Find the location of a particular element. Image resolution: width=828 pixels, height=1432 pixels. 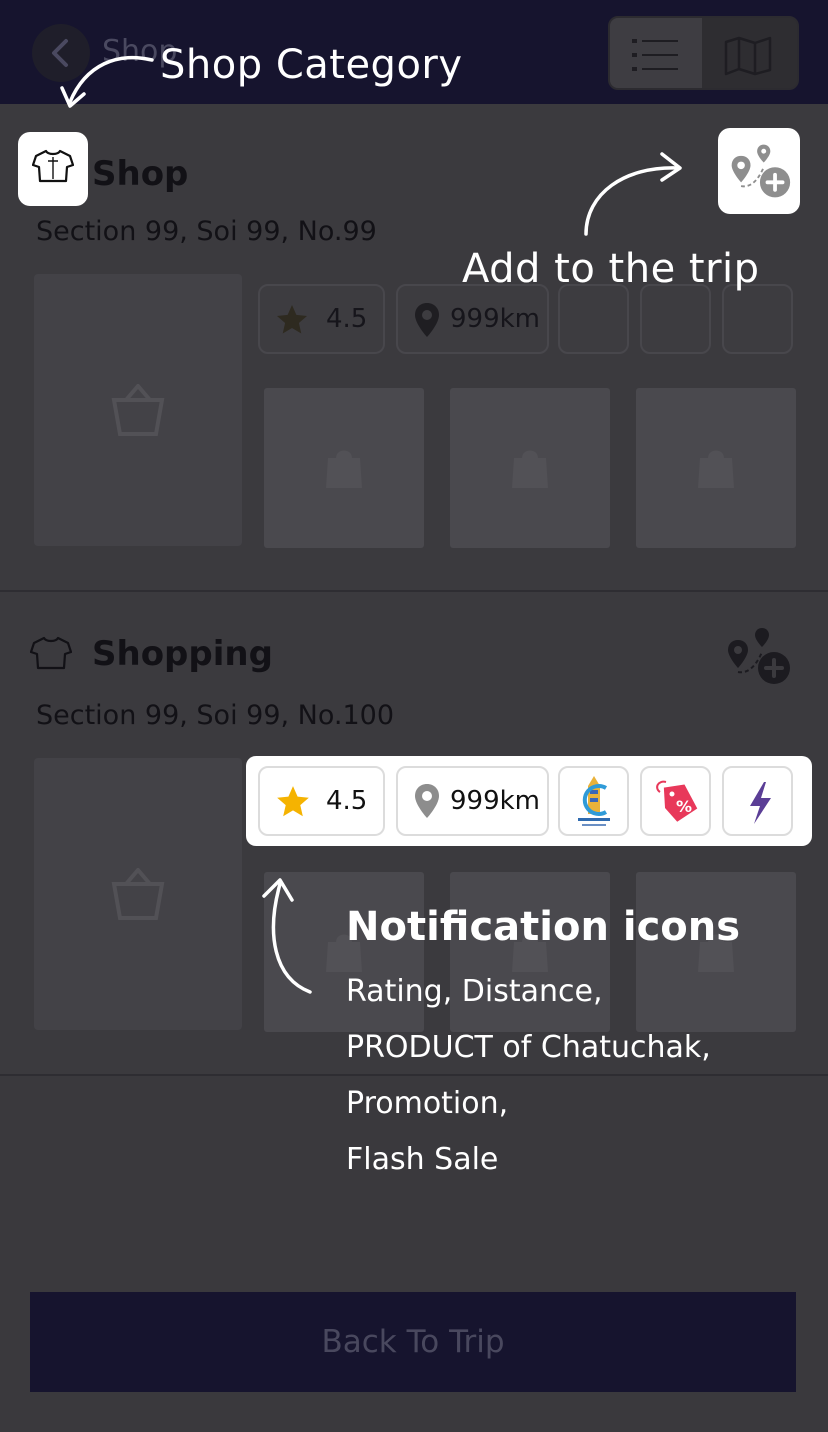

add-to-trip-arrow is located at coordinates (633, 194).